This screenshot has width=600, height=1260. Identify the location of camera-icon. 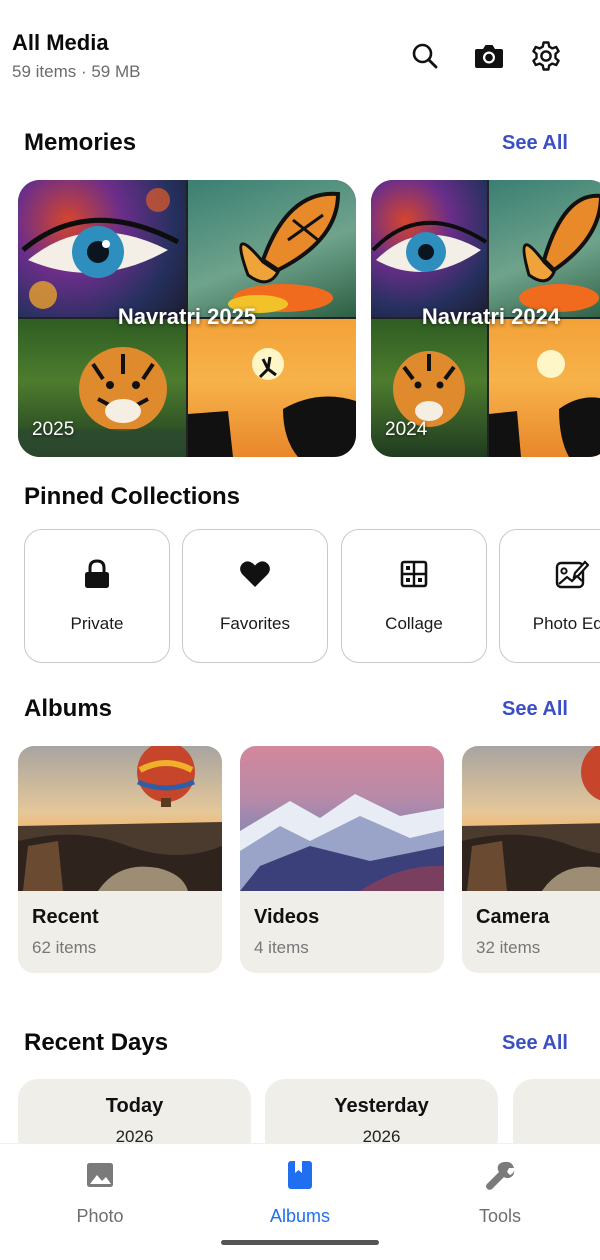
(489, 56).